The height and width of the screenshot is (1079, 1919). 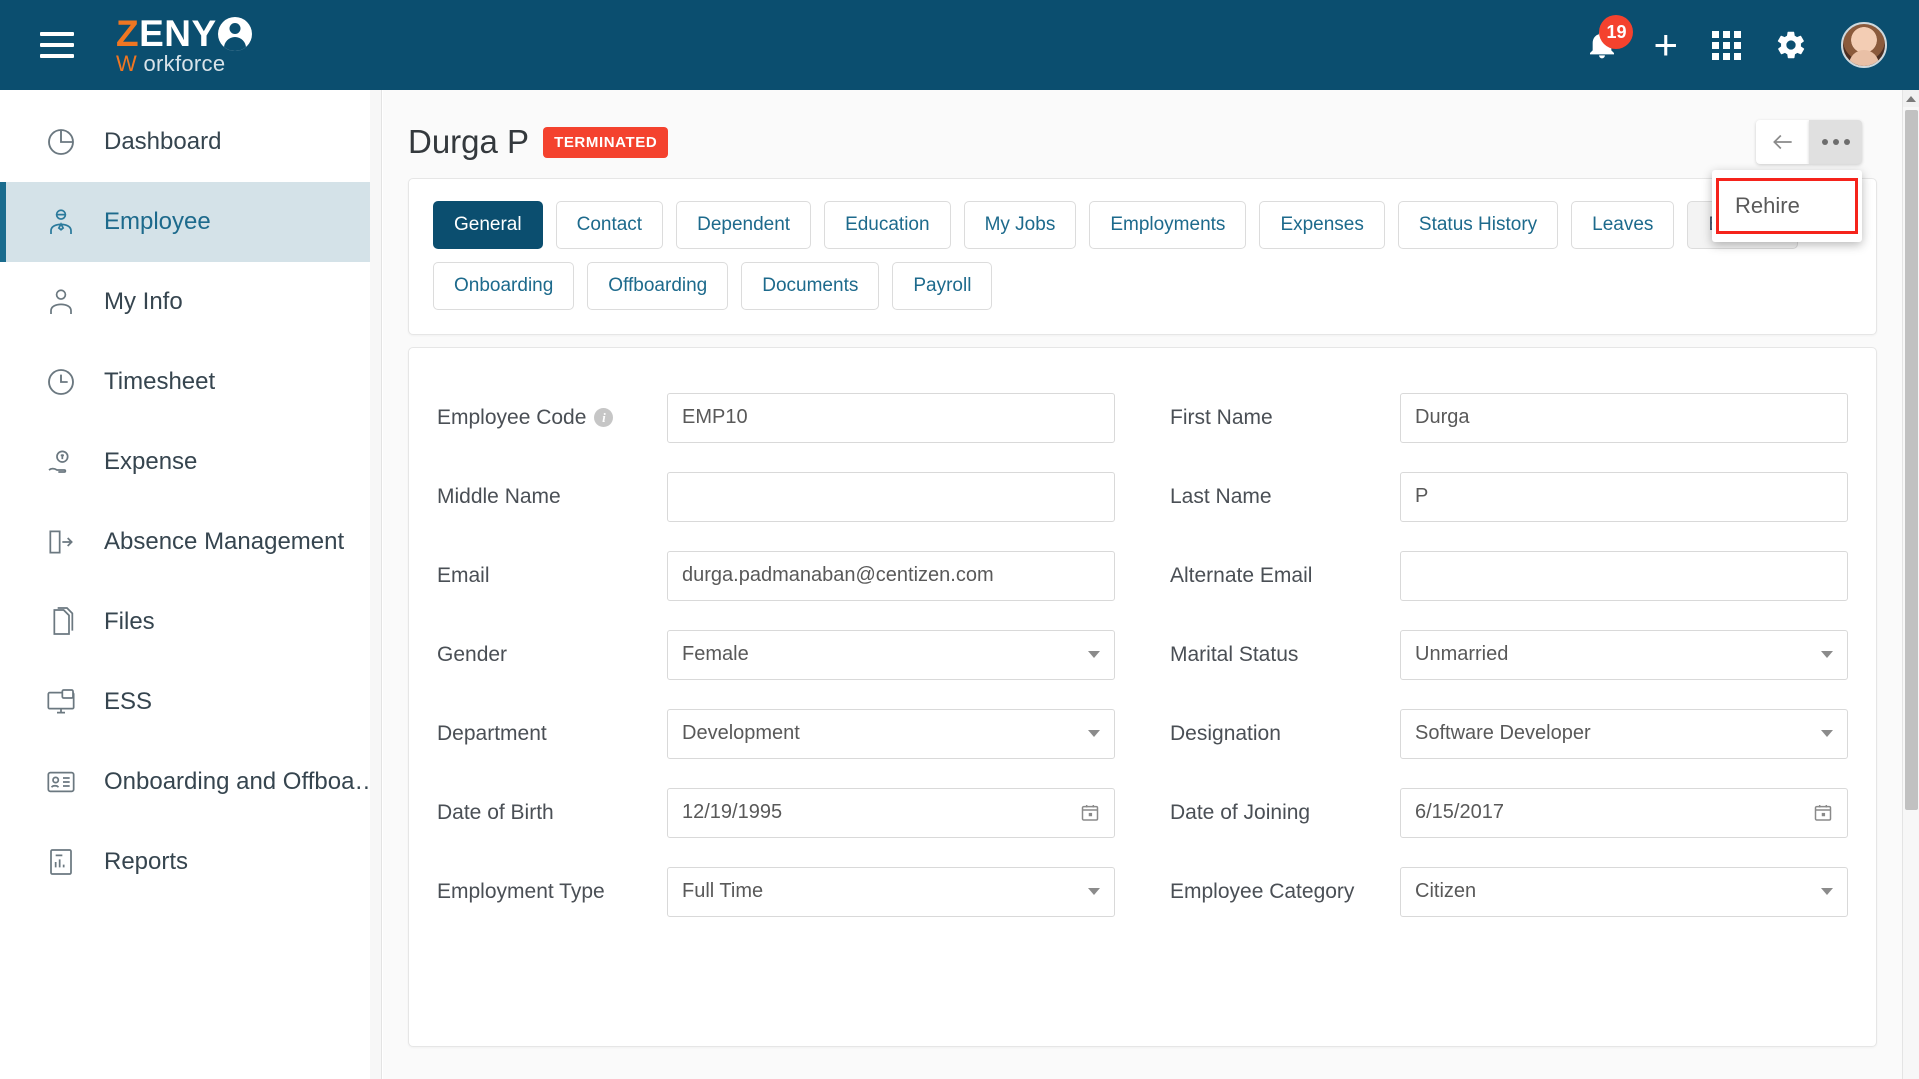 What do you see at coordinates (891, 417) in the screenshot?
I see `employee-code-input: EMP10` at bounding box center [891, 417].